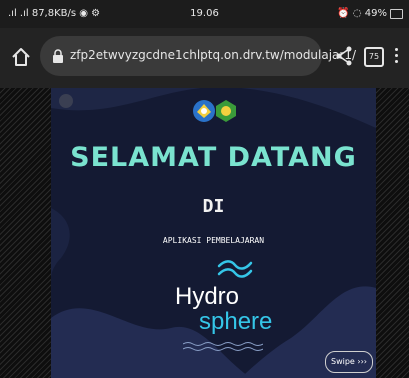 The height and width of the screenshot is (378, 409). Describe the element at coordinates (236, 321) in the screenshot. I see `brand-sphere: sphere` at that location.